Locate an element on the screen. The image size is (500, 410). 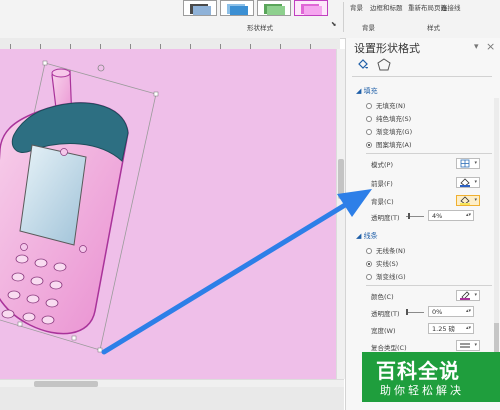
watermark-subtitle: 助你轻松解决 is located at coordinates (422, 390).